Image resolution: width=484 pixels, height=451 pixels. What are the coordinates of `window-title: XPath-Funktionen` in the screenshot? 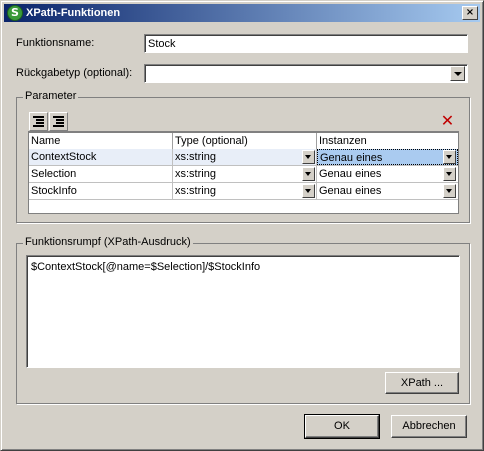 It's located at (73, 13).